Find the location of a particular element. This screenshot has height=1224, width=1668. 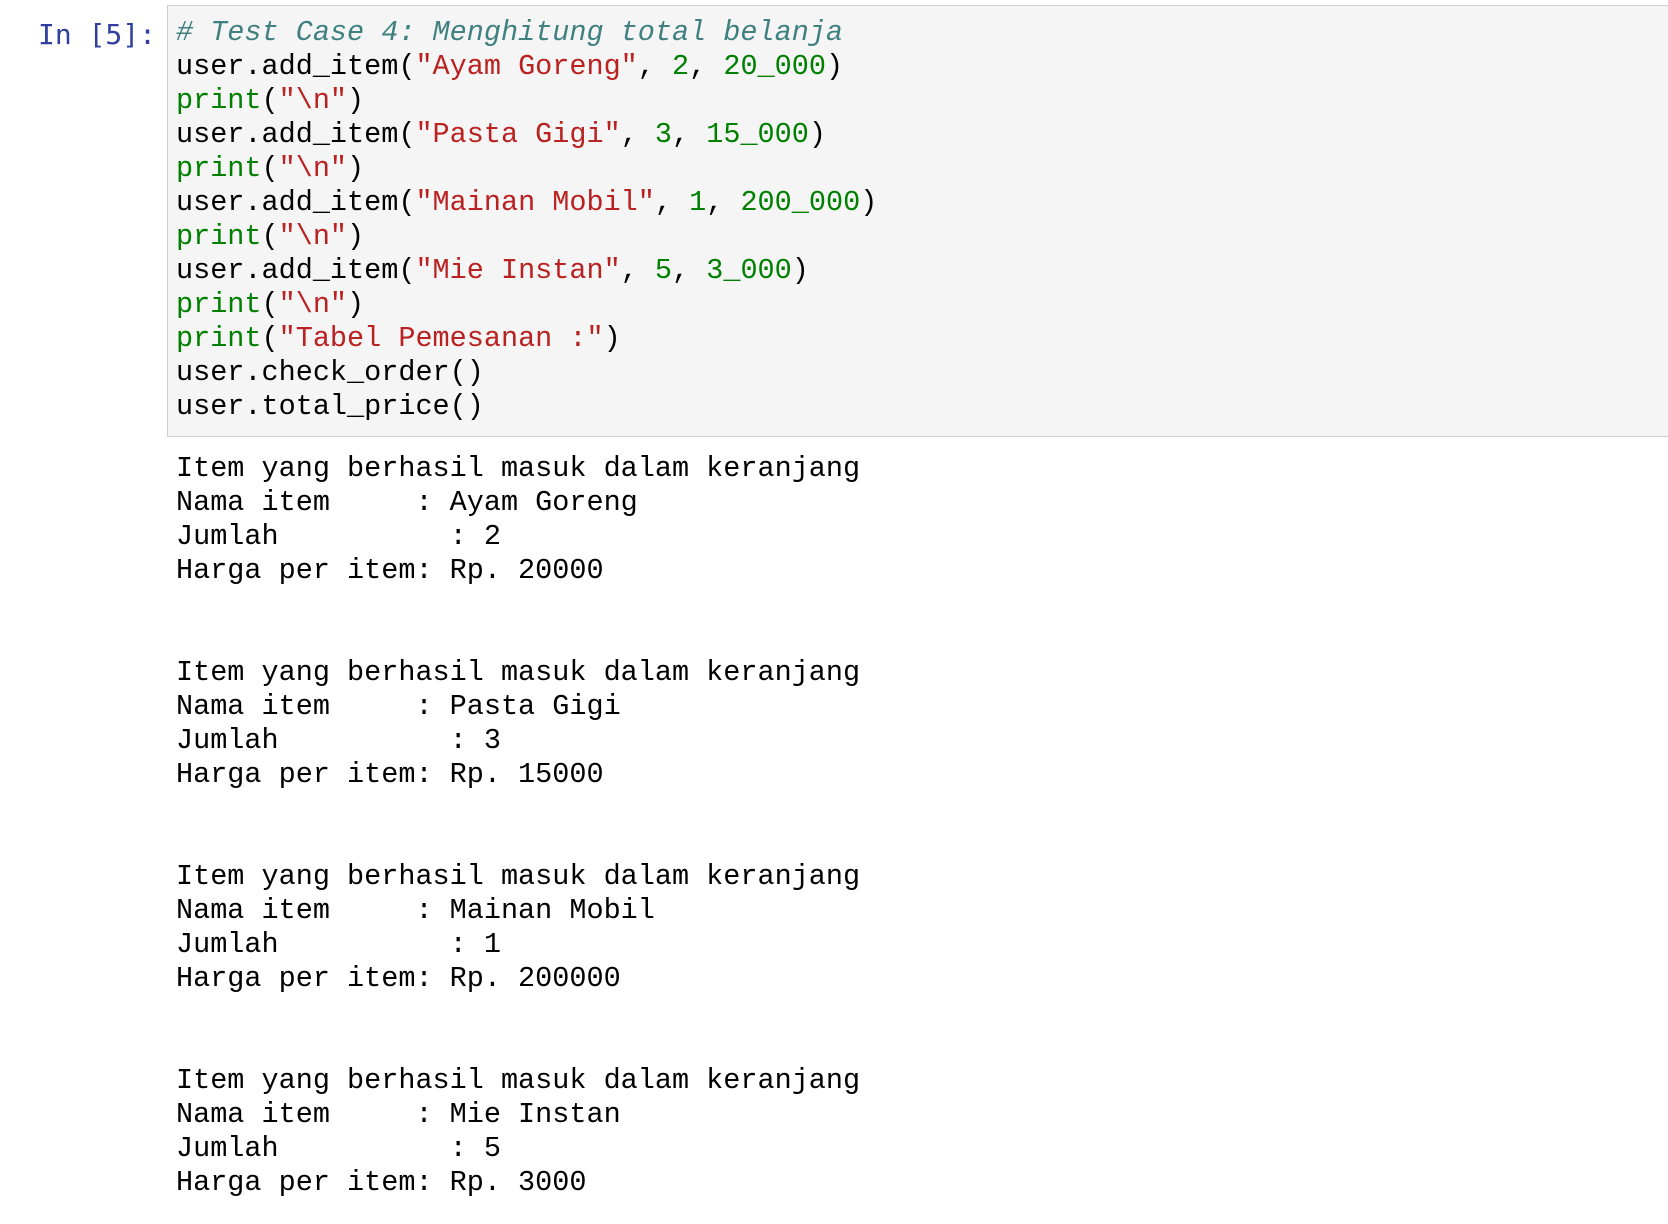

code-line: user.add_item("Mie Instan", 5, 3_000) is located at coordinates (526, 271).